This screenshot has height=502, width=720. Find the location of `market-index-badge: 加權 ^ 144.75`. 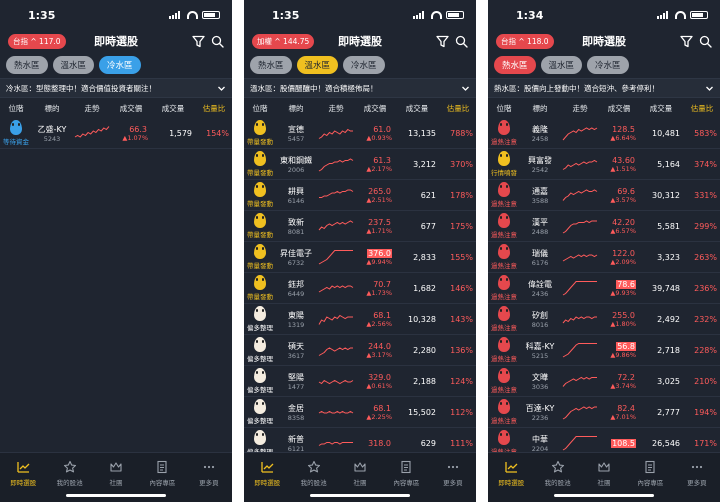

market-index-badge: 加權 ^ 144.75 is located at coordinates (283, 41).